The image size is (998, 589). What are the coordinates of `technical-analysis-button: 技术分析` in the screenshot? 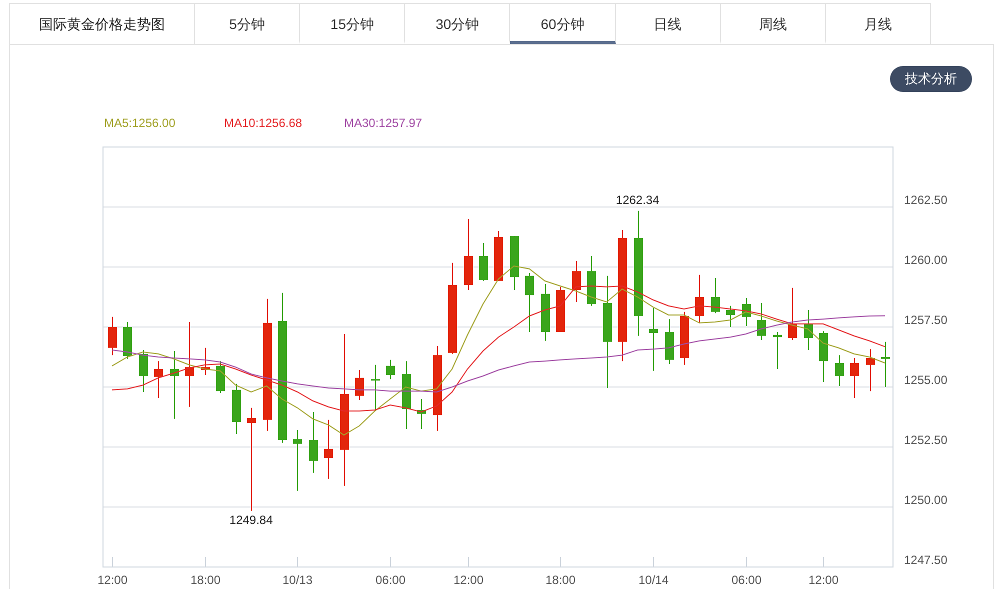 It's located at (931, 79).